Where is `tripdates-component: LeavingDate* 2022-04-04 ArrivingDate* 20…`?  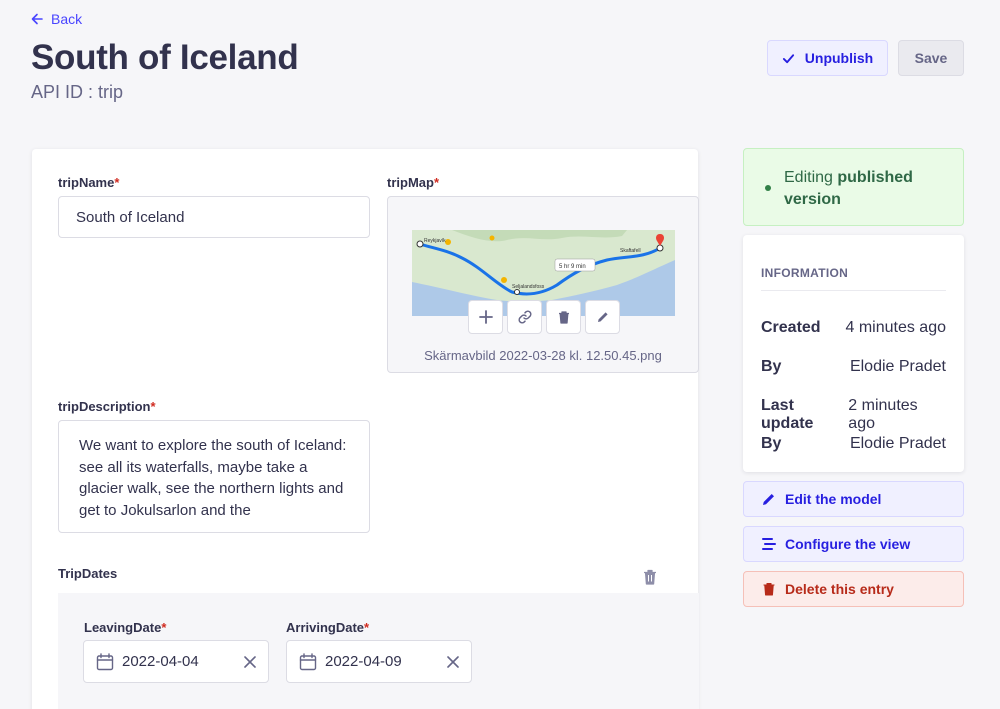
tripdates-component: LeavingDate* 2022-04-04 ArrivingDate* 20… is located at coordinates (378, 651).